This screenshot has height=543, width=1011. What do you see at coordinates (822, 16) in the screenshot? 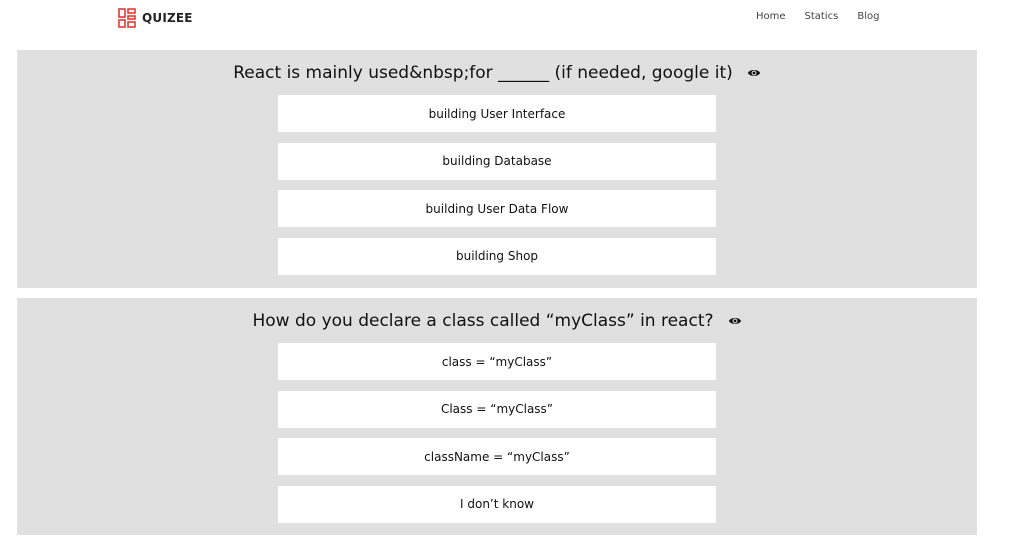
I see `nav-link-statics: Statics` at bounding box center [822, 16].